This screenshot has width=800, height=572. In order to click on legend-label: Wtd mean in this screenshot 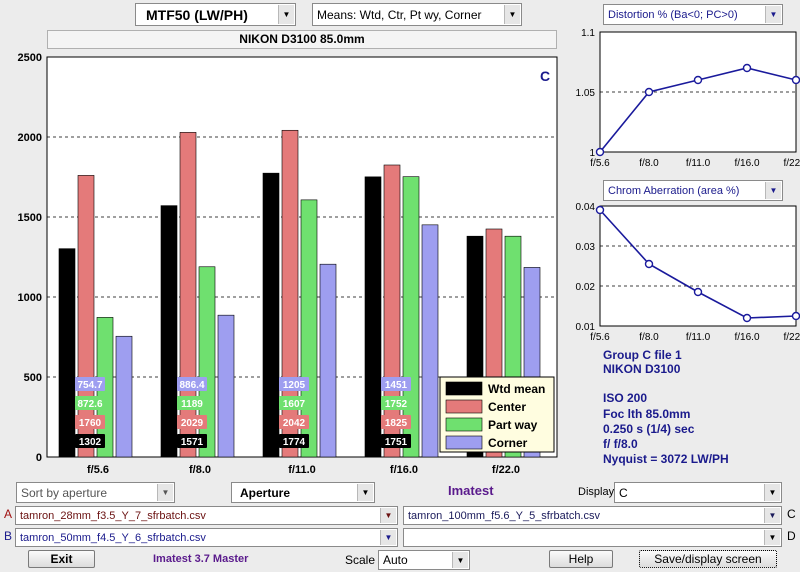, I will do `click(516, 389)`.